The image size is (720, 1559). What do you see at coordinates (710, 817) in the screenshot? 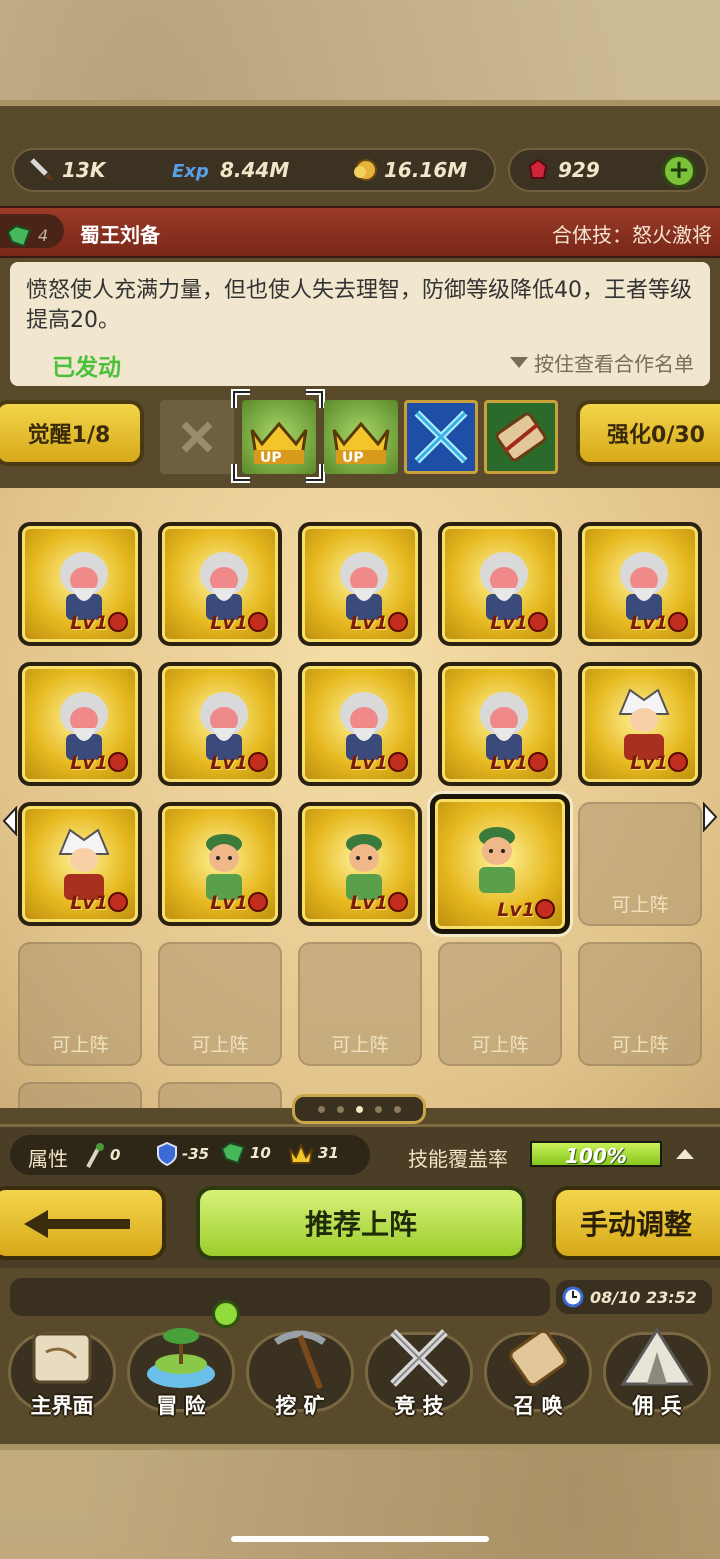
I see `scroll-right-icon` at bounding box center [710, 817].